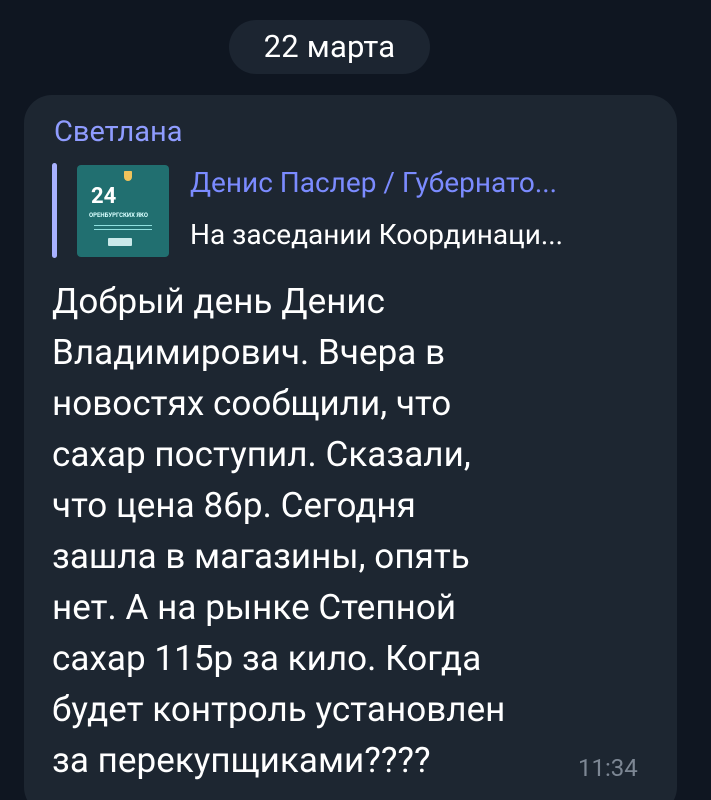  I want to click on date-separator: 22 марта, so click(329, 47).